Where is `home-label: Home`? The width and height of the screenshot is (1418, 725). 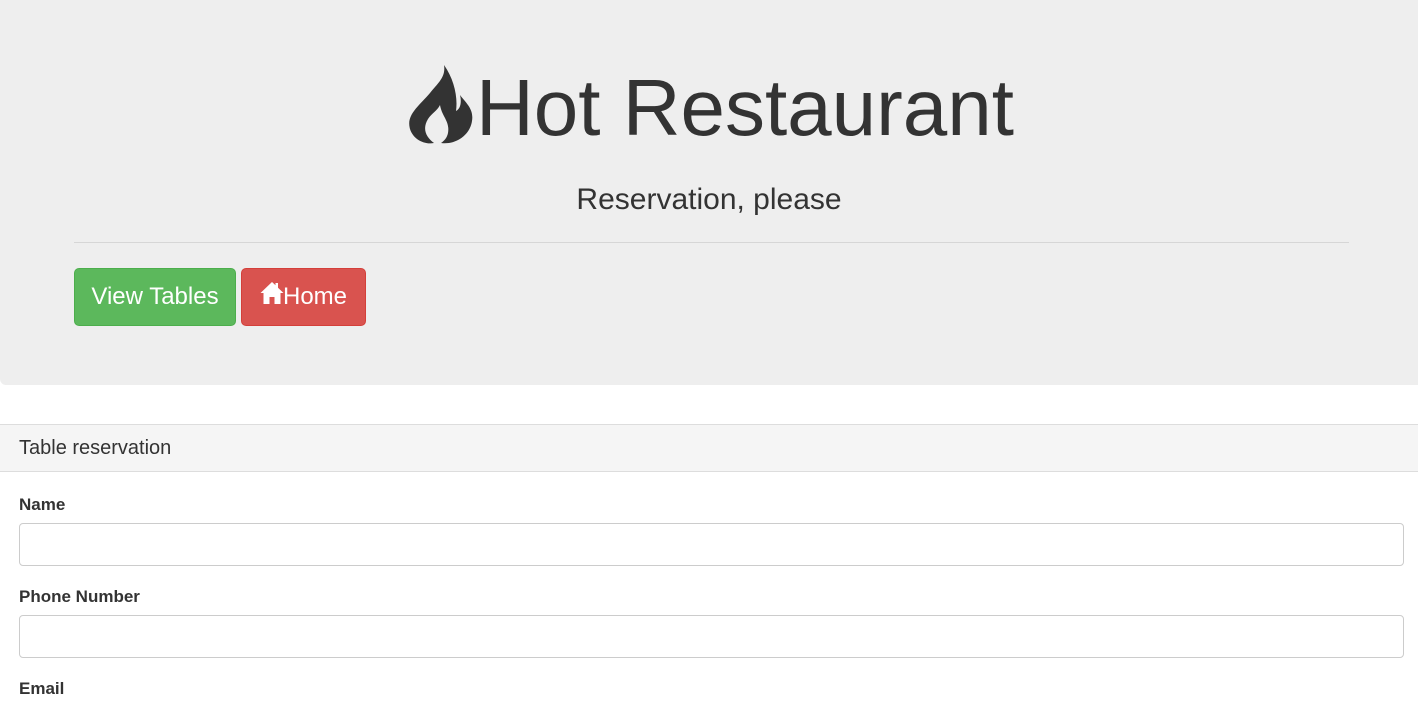
home-label: Home is located at coordinates (315, 296).